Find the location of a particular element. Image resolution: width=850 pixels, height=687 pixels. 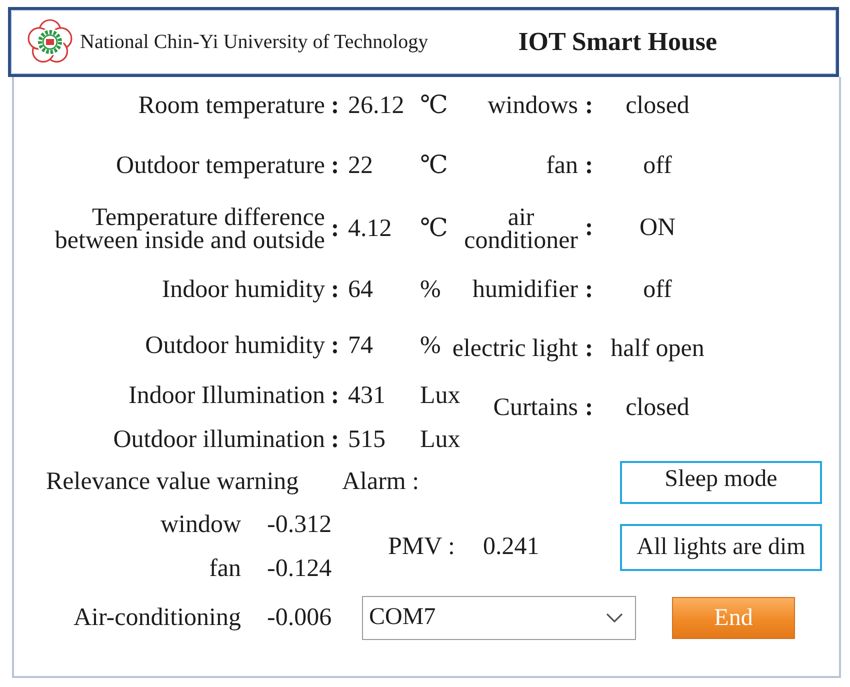

reading-label: Outdoor illumination is located at coordinates (219, 440).